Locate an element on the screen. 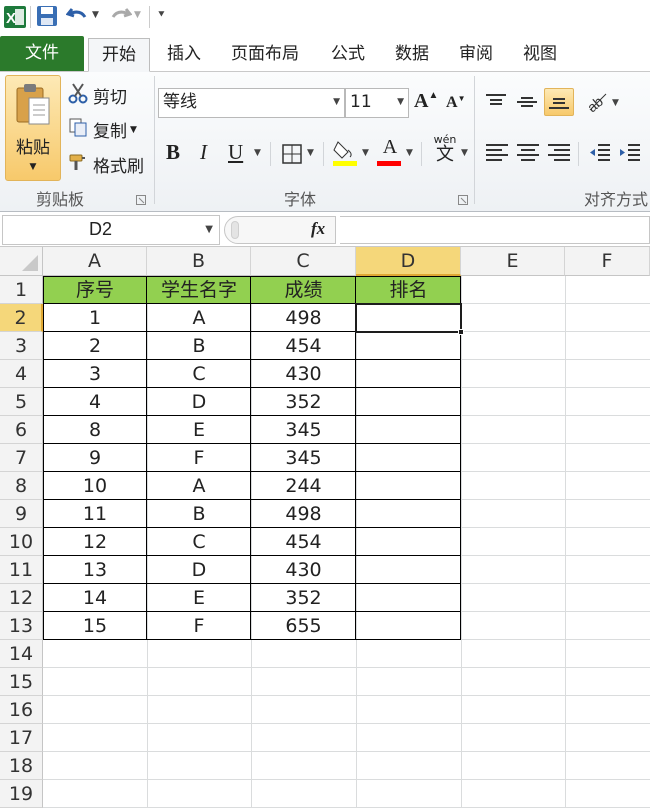  shrink-font-button: A ▼ is located at coordinates (455, 103).